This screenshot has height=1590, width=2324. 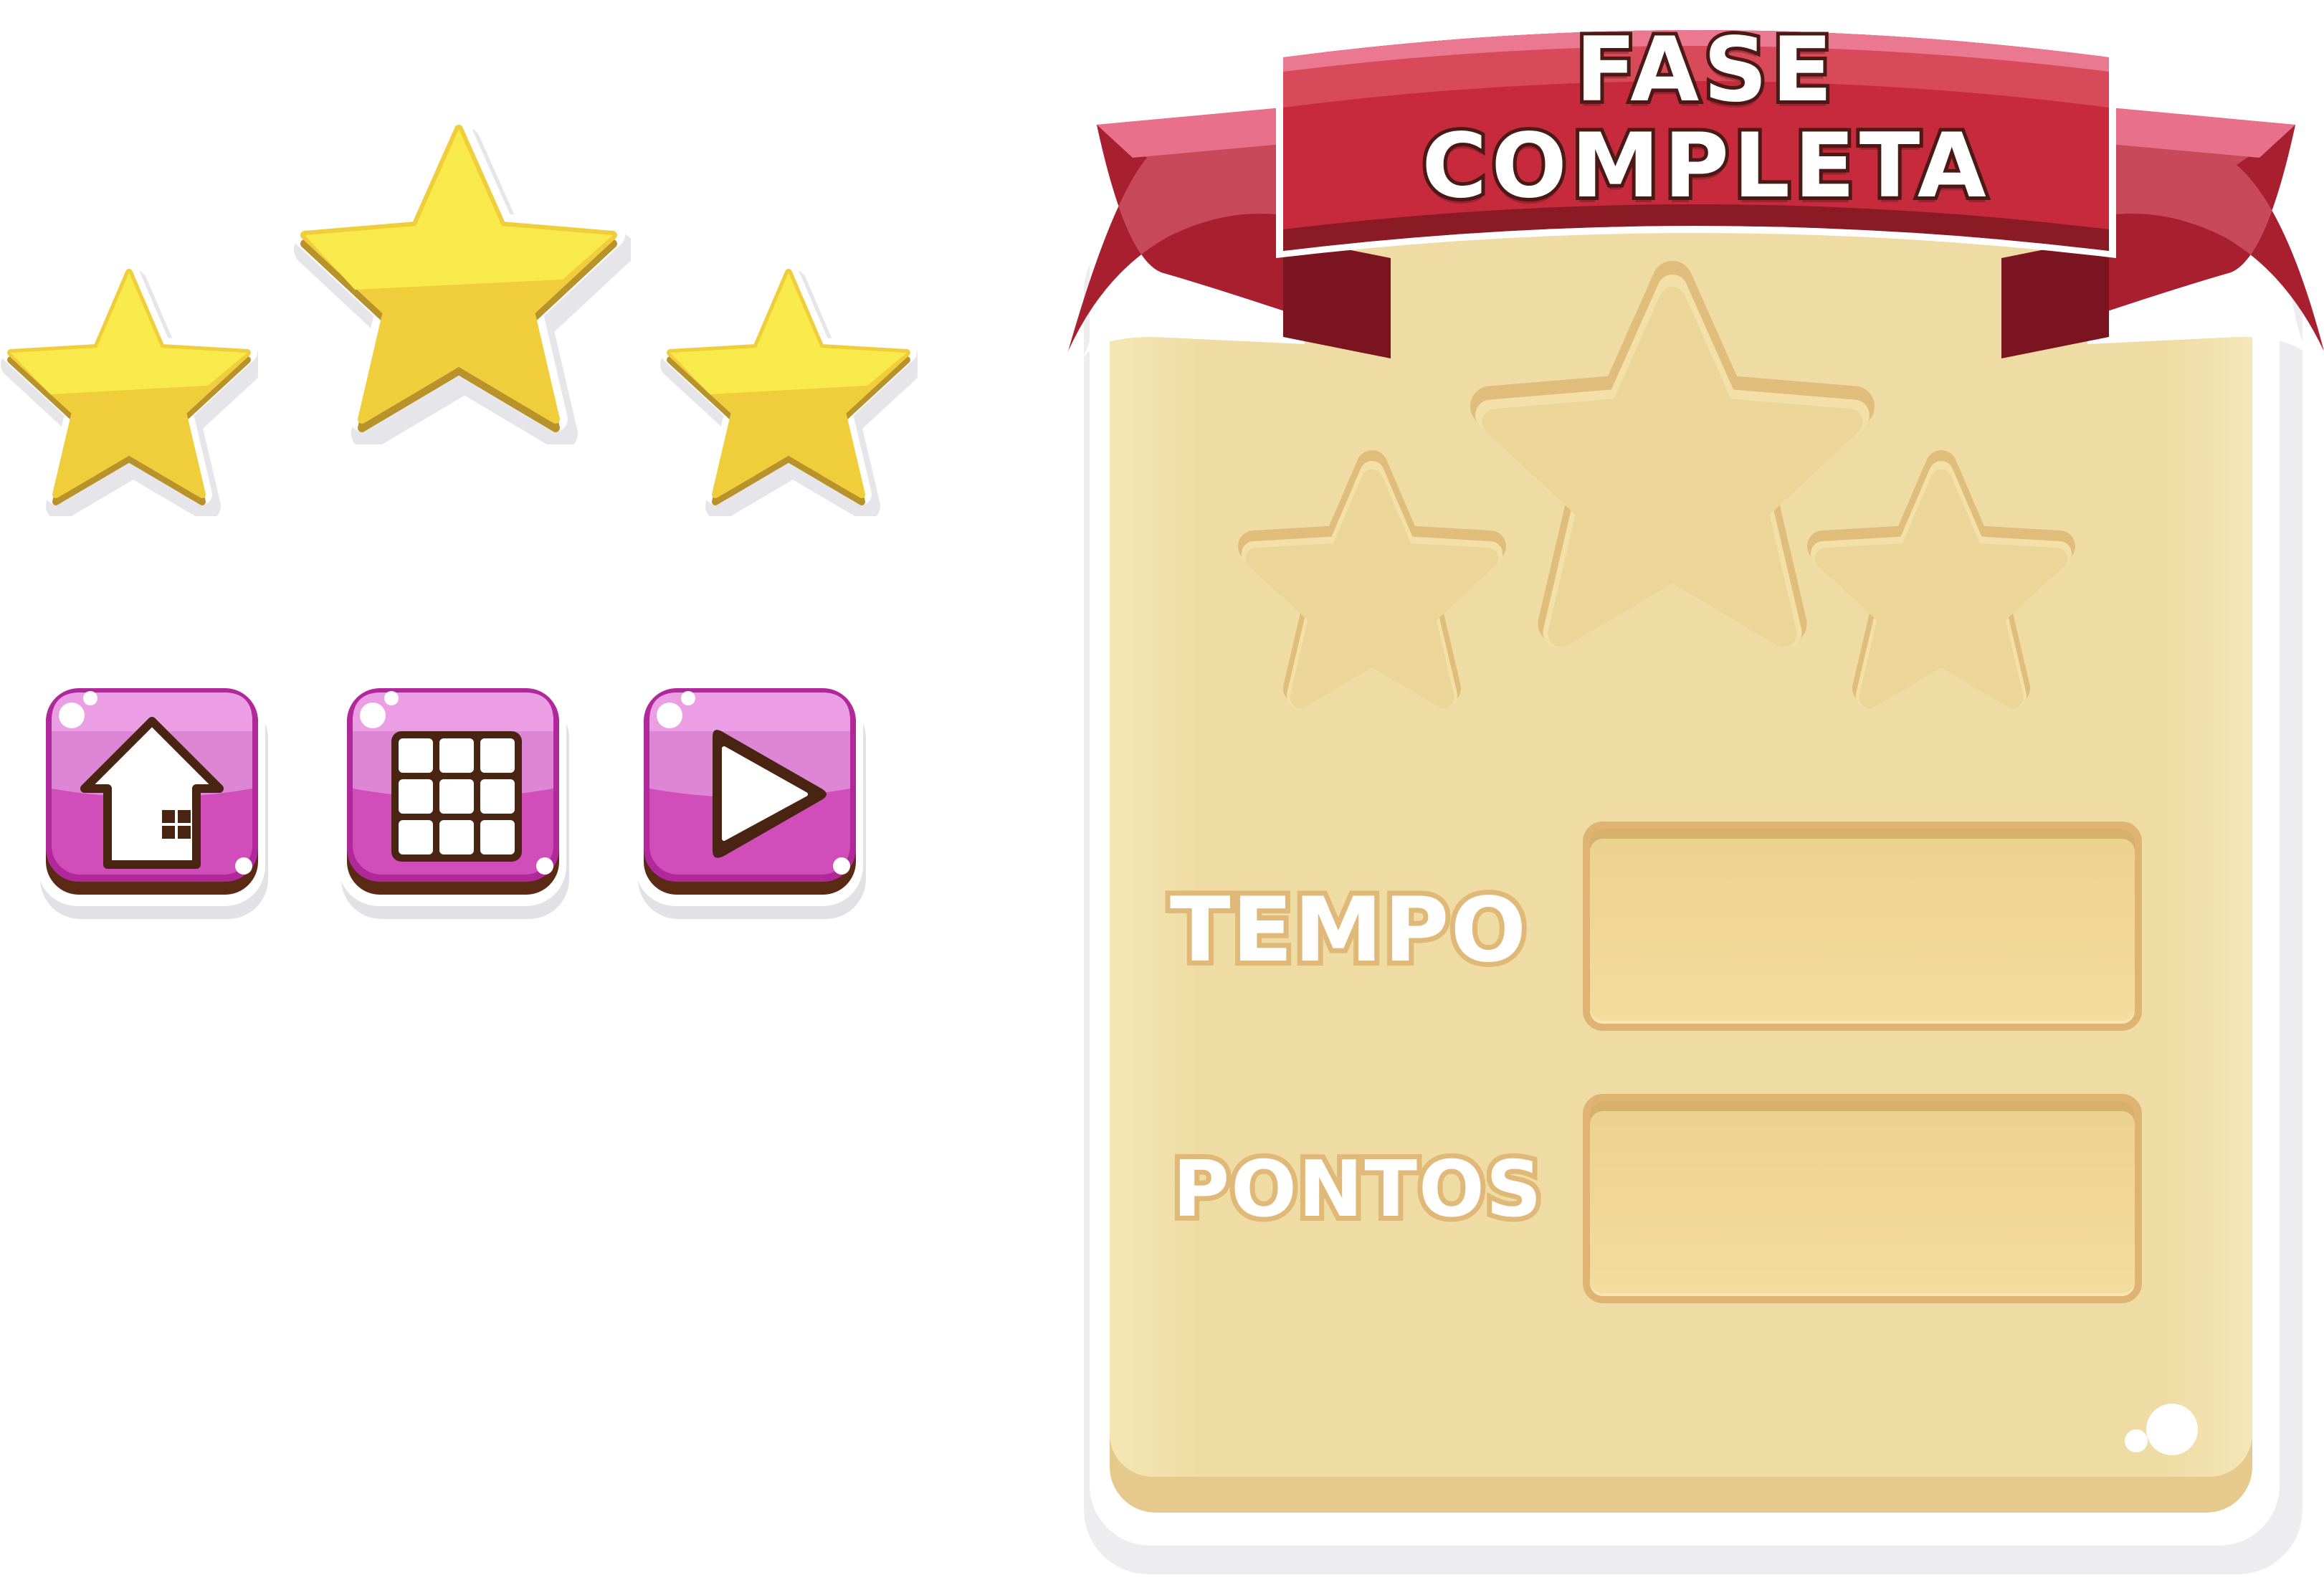 I want to click on pontos-label: PONTOS, so click(x=1357, y=1190).